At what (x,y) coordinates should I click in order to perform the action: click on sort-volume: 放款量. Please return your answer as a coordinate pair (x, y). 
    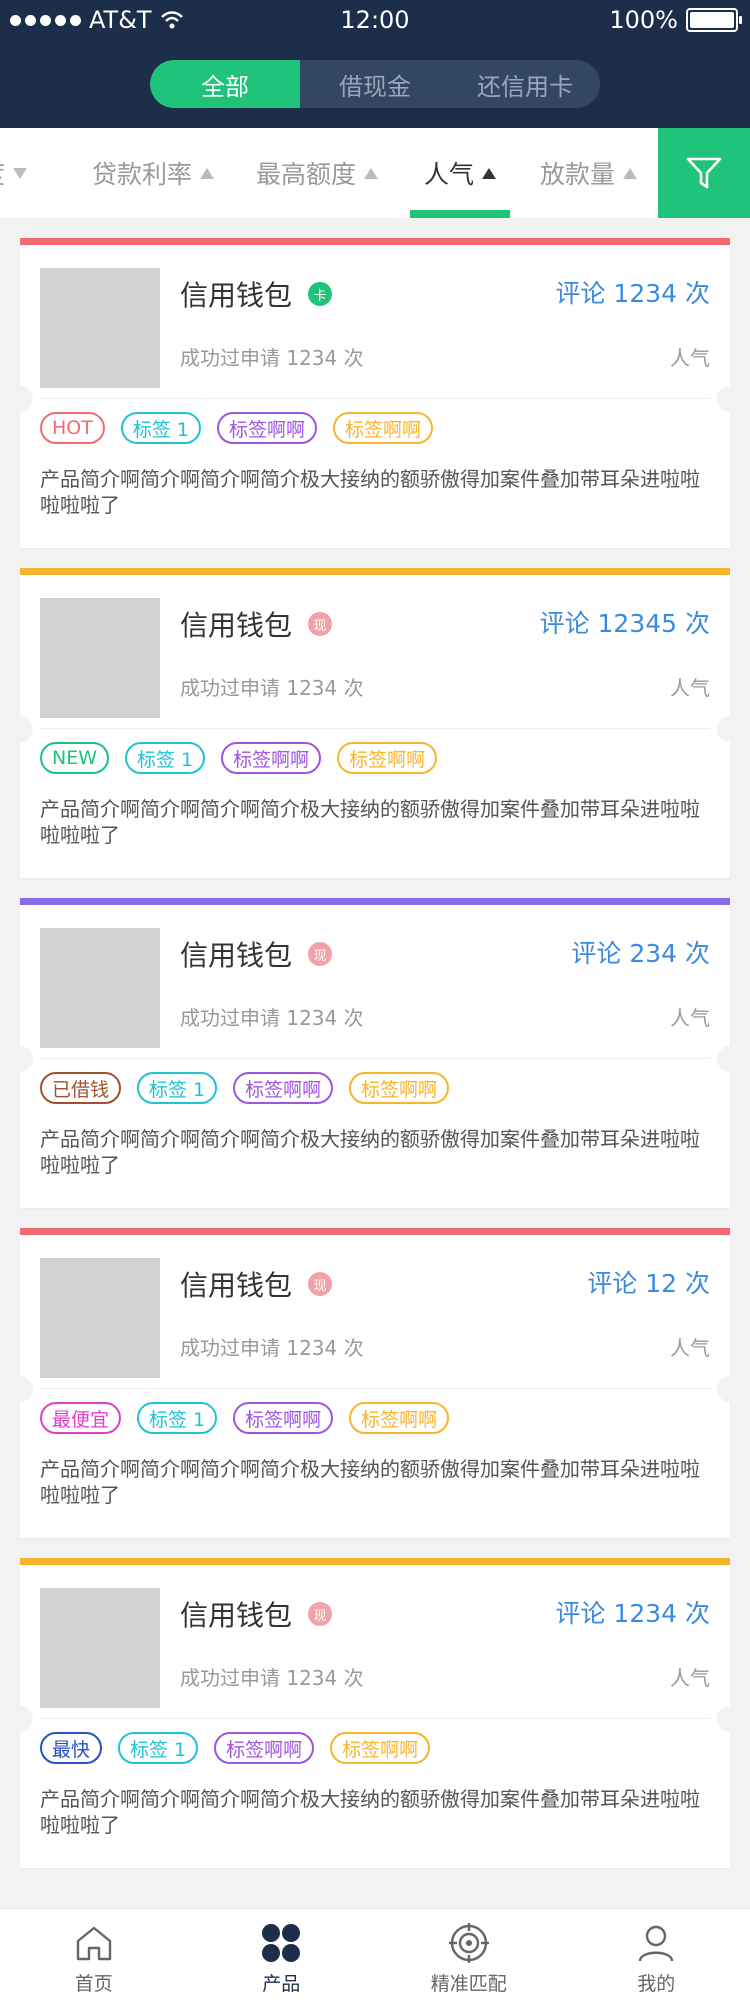
    Looking at the image, I should click on (588, 173).